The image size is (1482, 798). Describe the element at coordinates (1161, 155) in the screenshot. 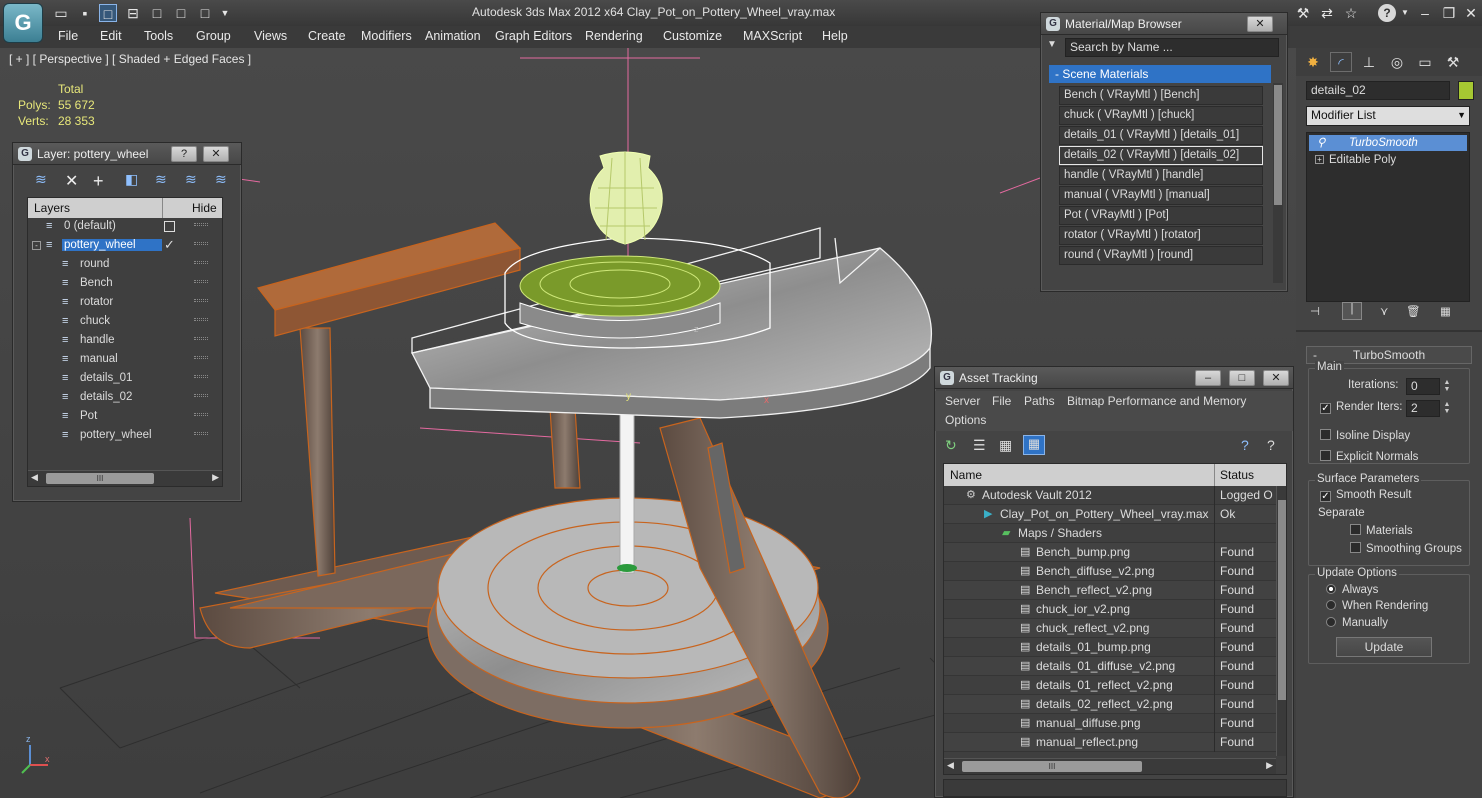

I see `material-item: details_02 ( VRayMtl ) [details_02]` at that location.